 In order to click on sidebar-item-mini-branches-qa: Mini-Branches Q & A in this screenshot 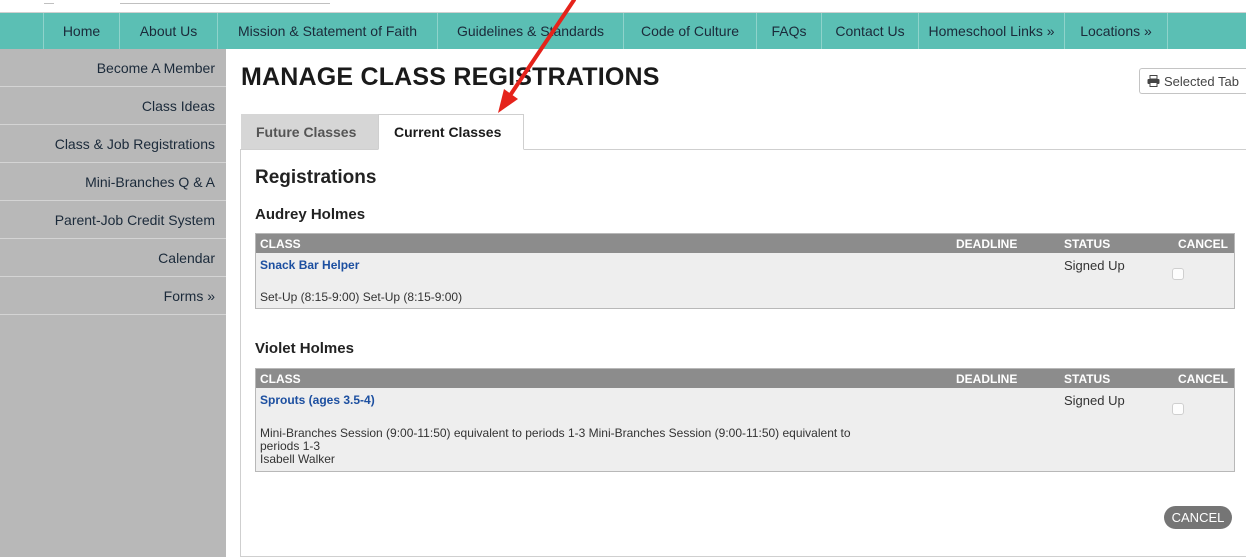, I will do `click(113, 182)`.